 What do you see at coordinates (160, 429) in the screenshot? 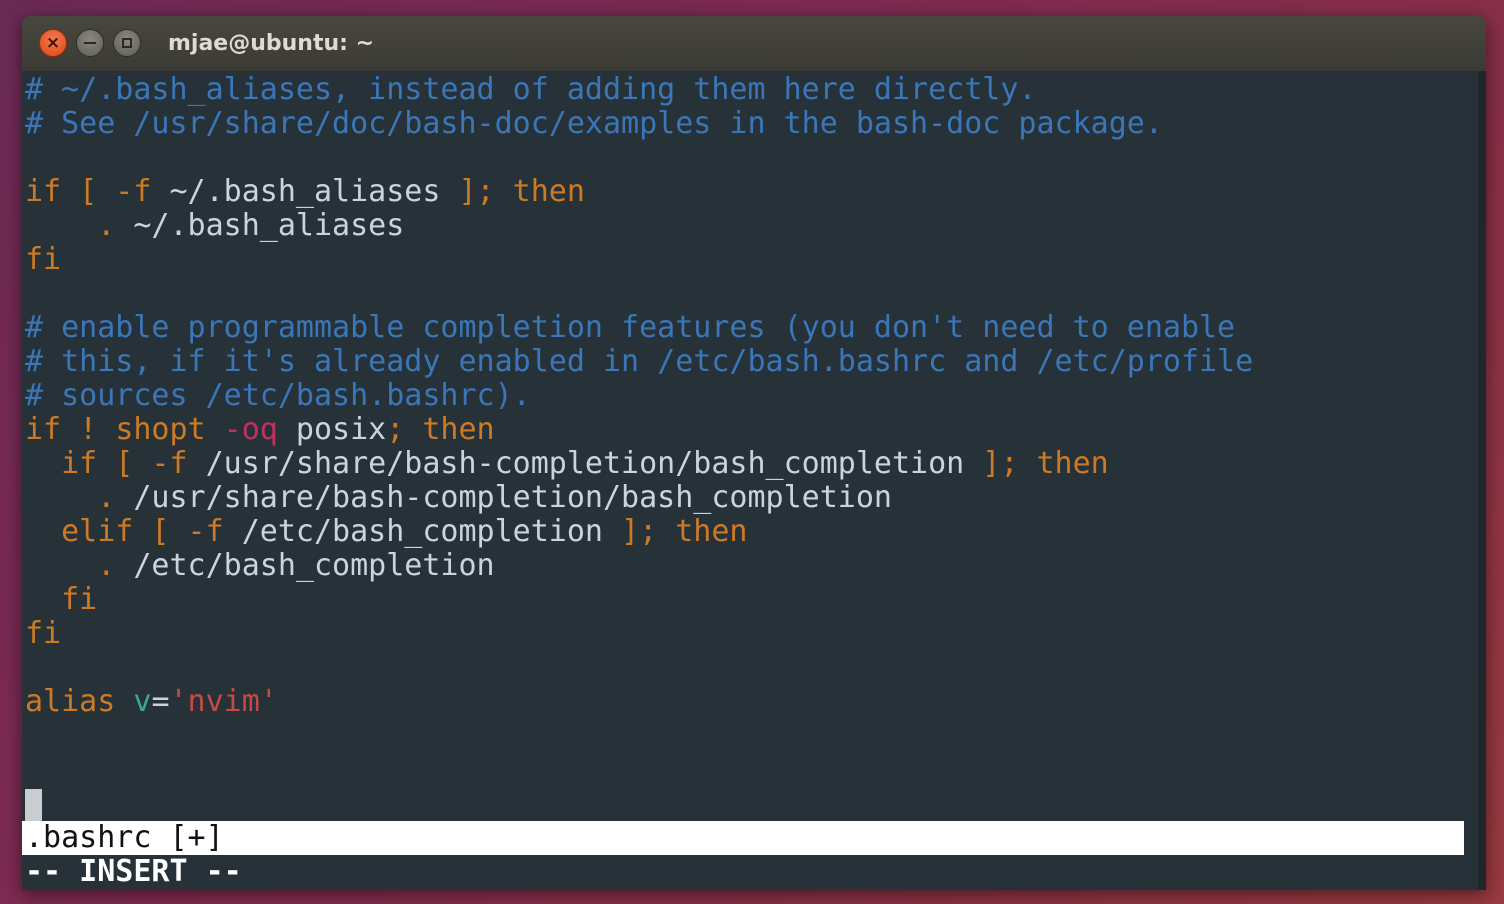
I see `code-token: shopt` at bounding box center [160, 429].